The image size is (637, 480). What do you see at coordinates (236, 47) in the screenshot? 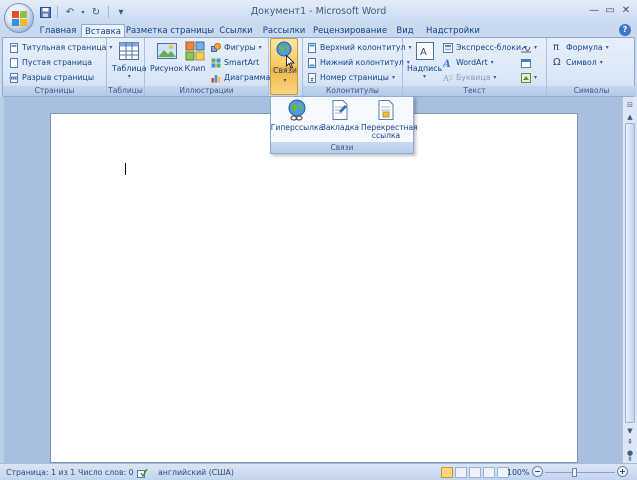
I see `shapes-button: Фигуры ▾` at bounding box center [236, 47].